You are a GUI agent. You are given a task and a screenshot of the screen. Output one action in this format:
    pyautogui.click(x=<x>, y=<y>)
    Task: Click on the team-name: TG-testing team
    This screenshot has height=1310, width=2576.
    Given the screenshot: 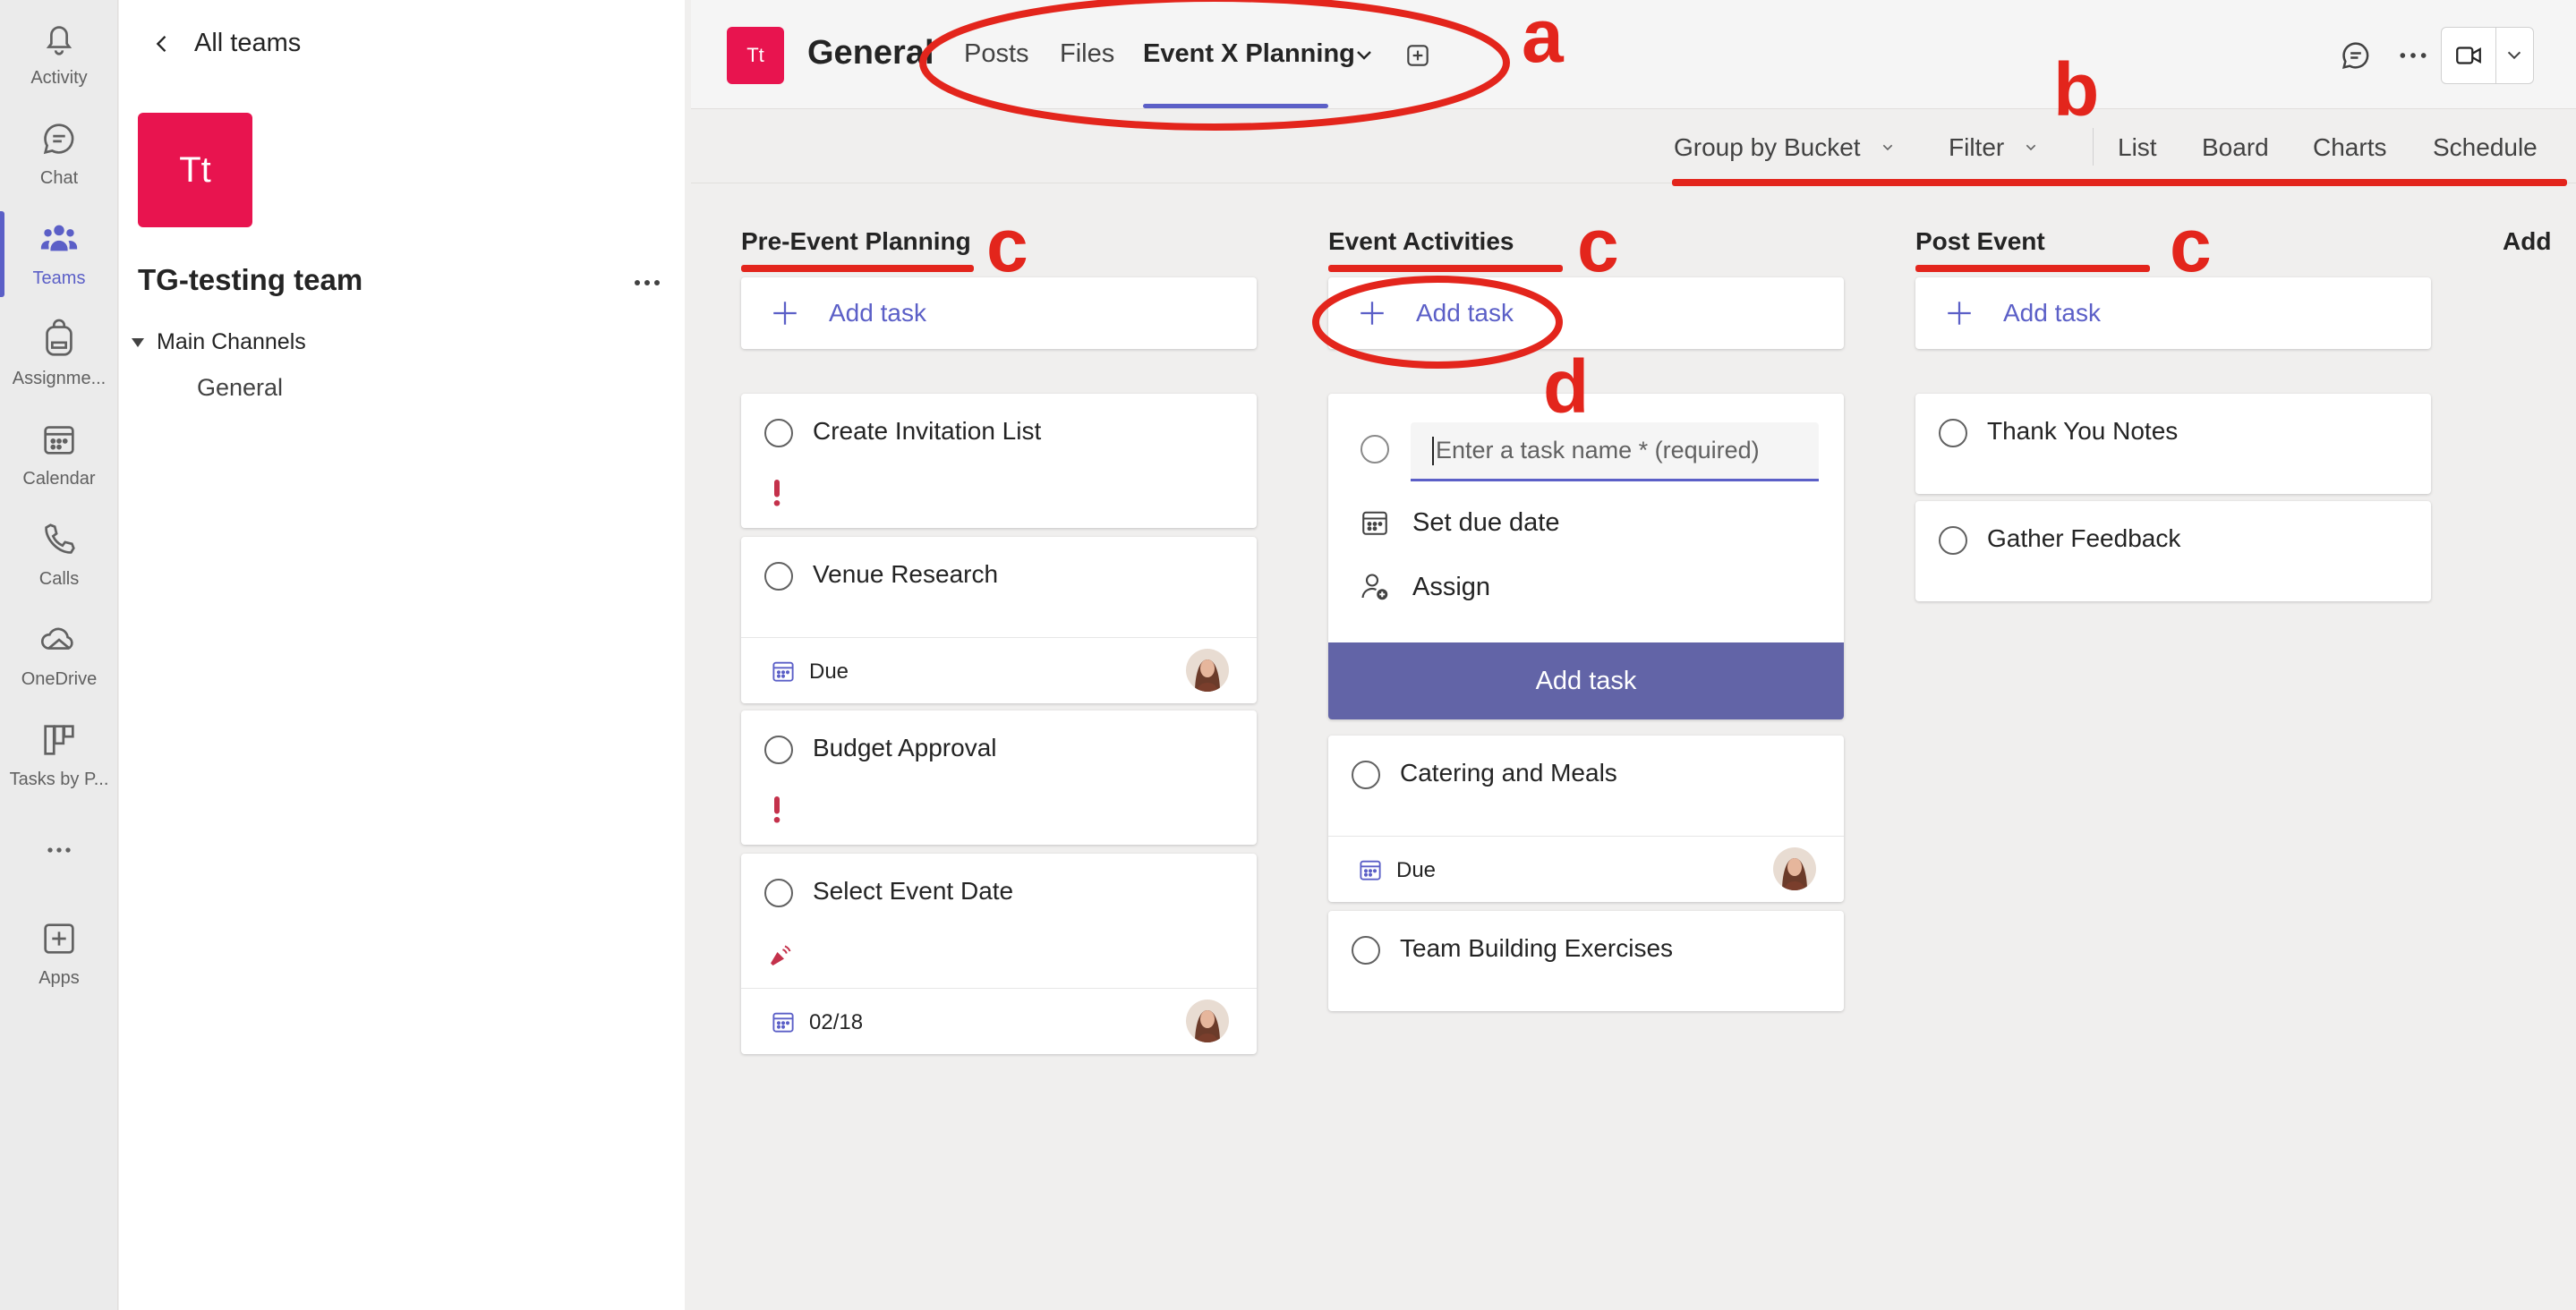 What is the action you would take?
    pyautogui.click(x=250, y=280)
    